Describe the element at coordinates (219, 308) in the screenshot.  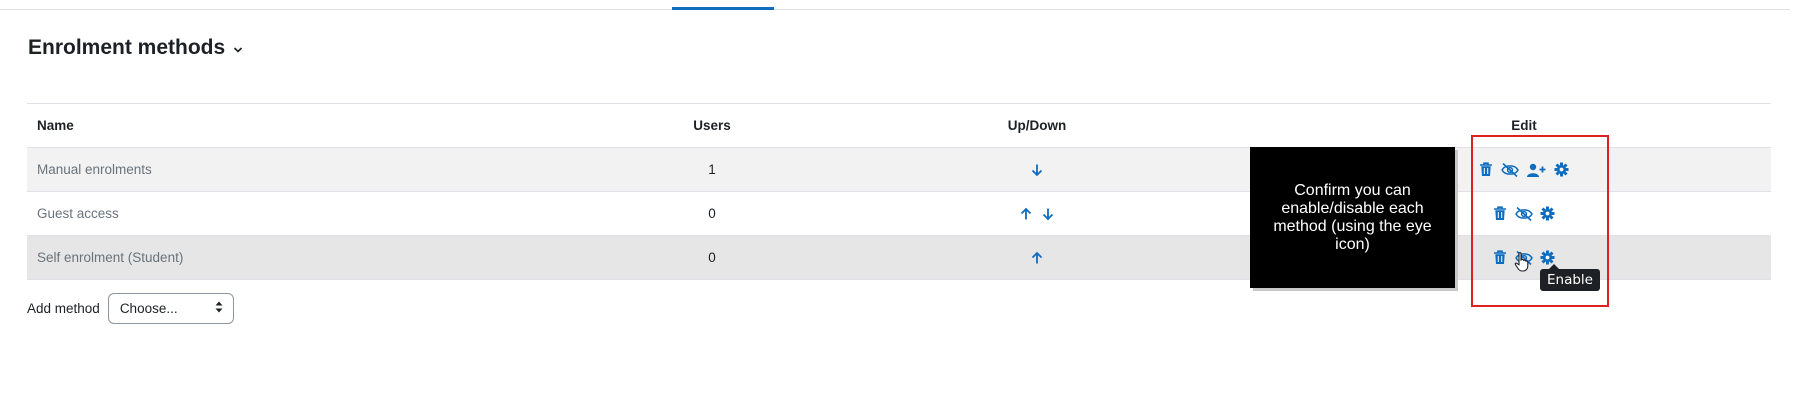
I see `select-caret-icon` at that location.